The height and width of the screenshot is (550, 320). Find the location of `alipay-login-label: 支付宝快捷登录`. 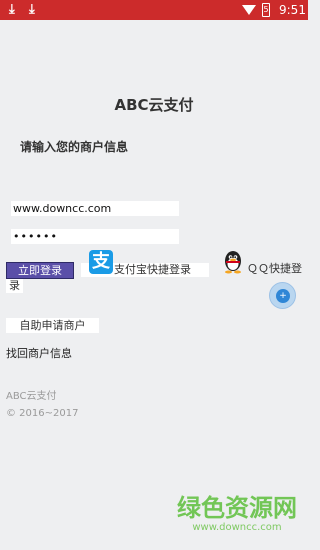

alipay-login-label: 支付宝快捷登录 is located at coordinates (152, 269).